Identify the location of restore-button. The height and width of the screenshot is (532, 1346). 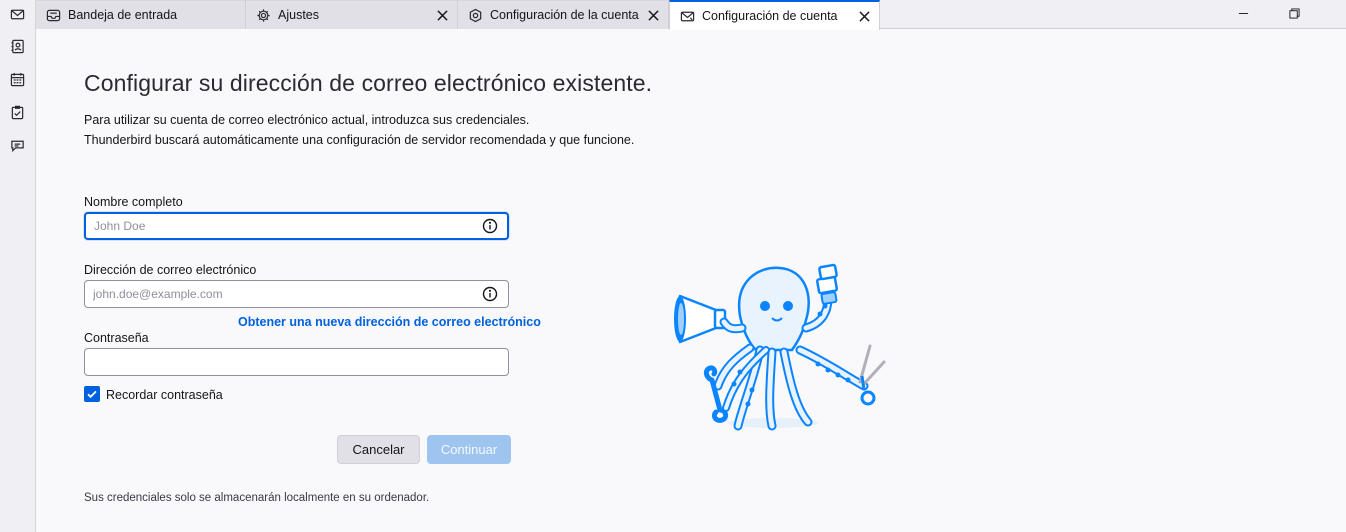
(1294, 14).